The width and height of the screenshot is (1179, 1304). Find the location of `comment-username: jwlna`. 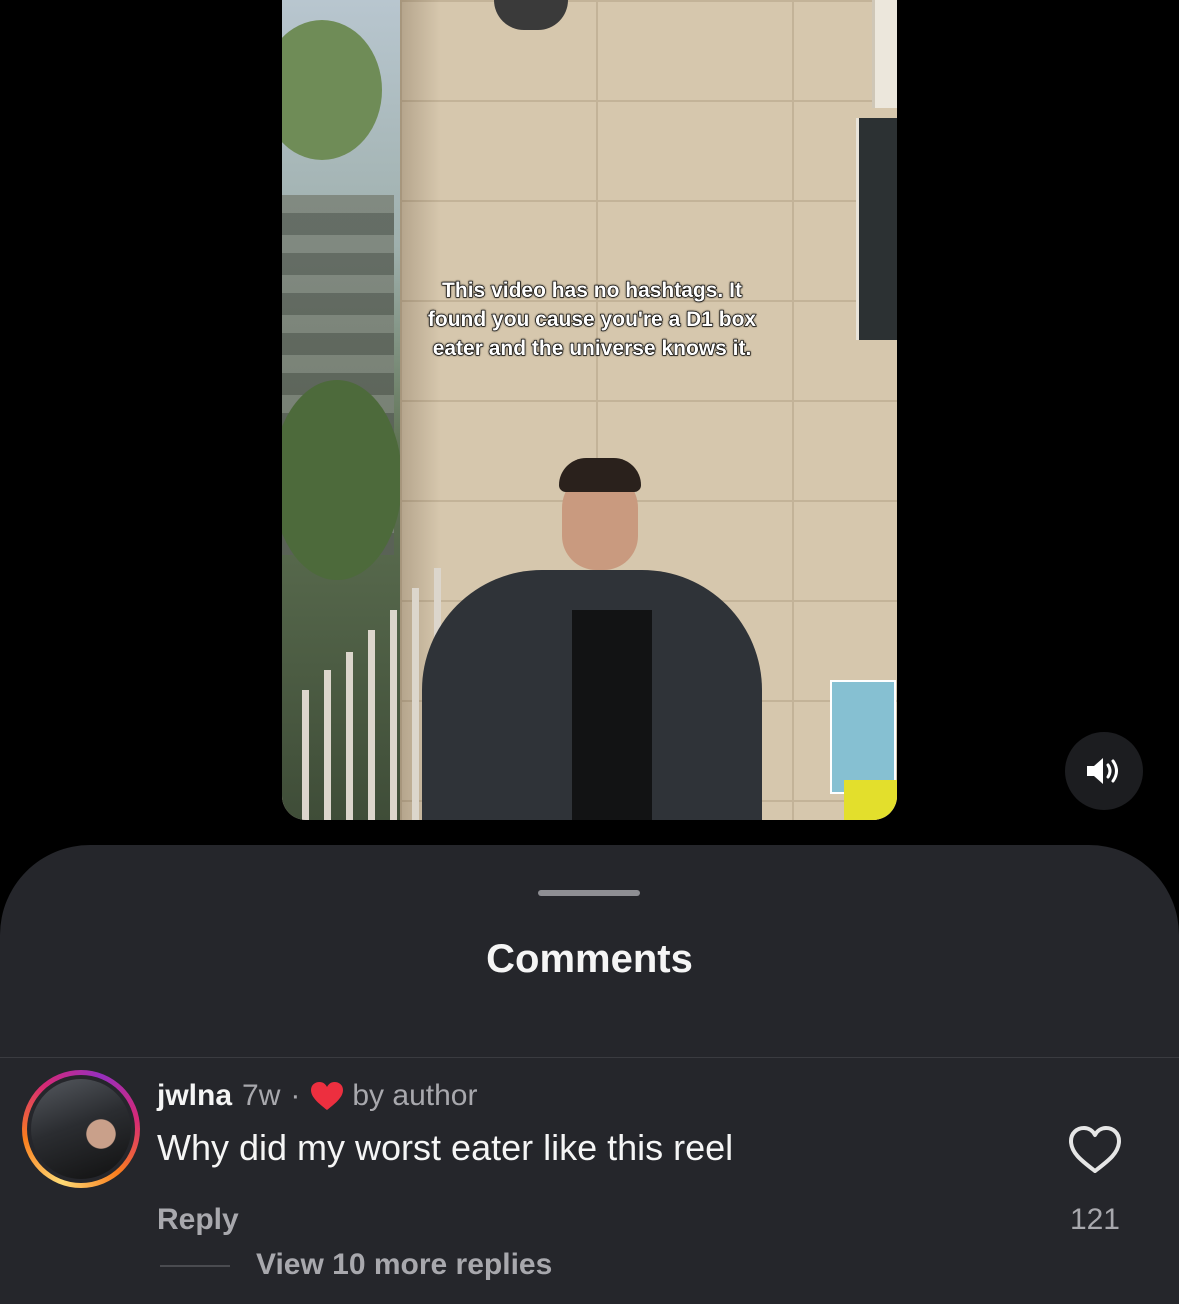

comment-username: jwlna is located at coordinates (194, 1096).